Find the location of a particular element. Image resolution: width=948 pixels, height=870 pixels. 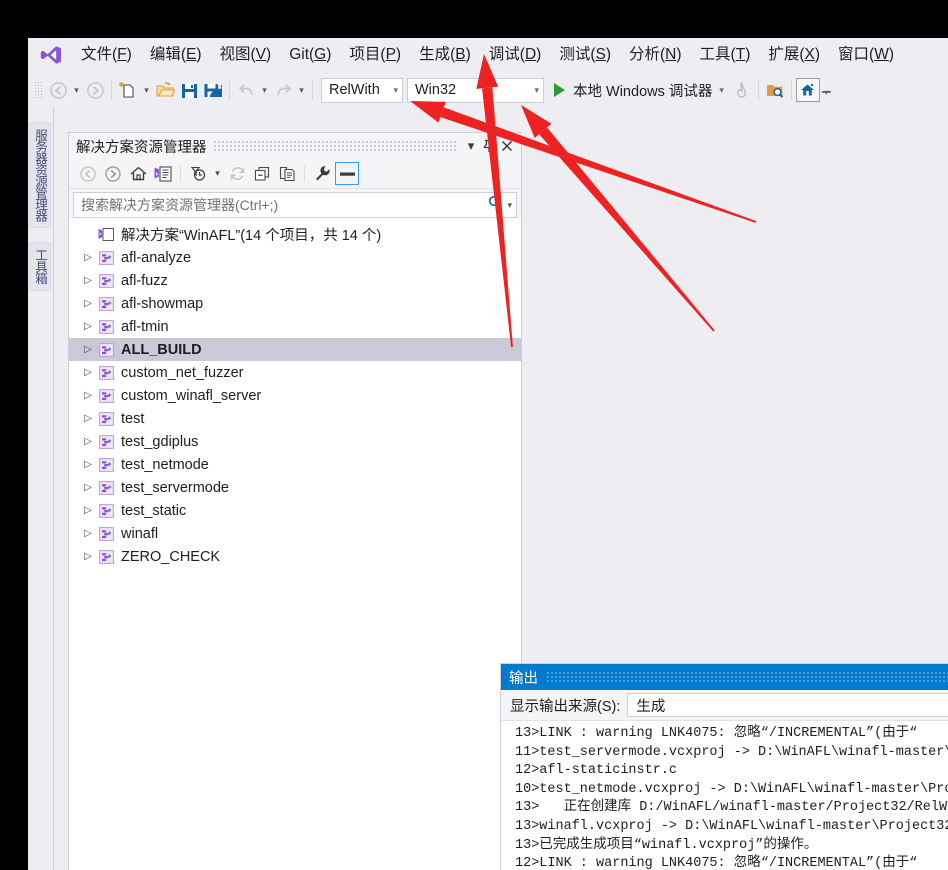

start-debugging-button: 本地 Windows 调试器 ▾ is located at coordinates (639, 90).